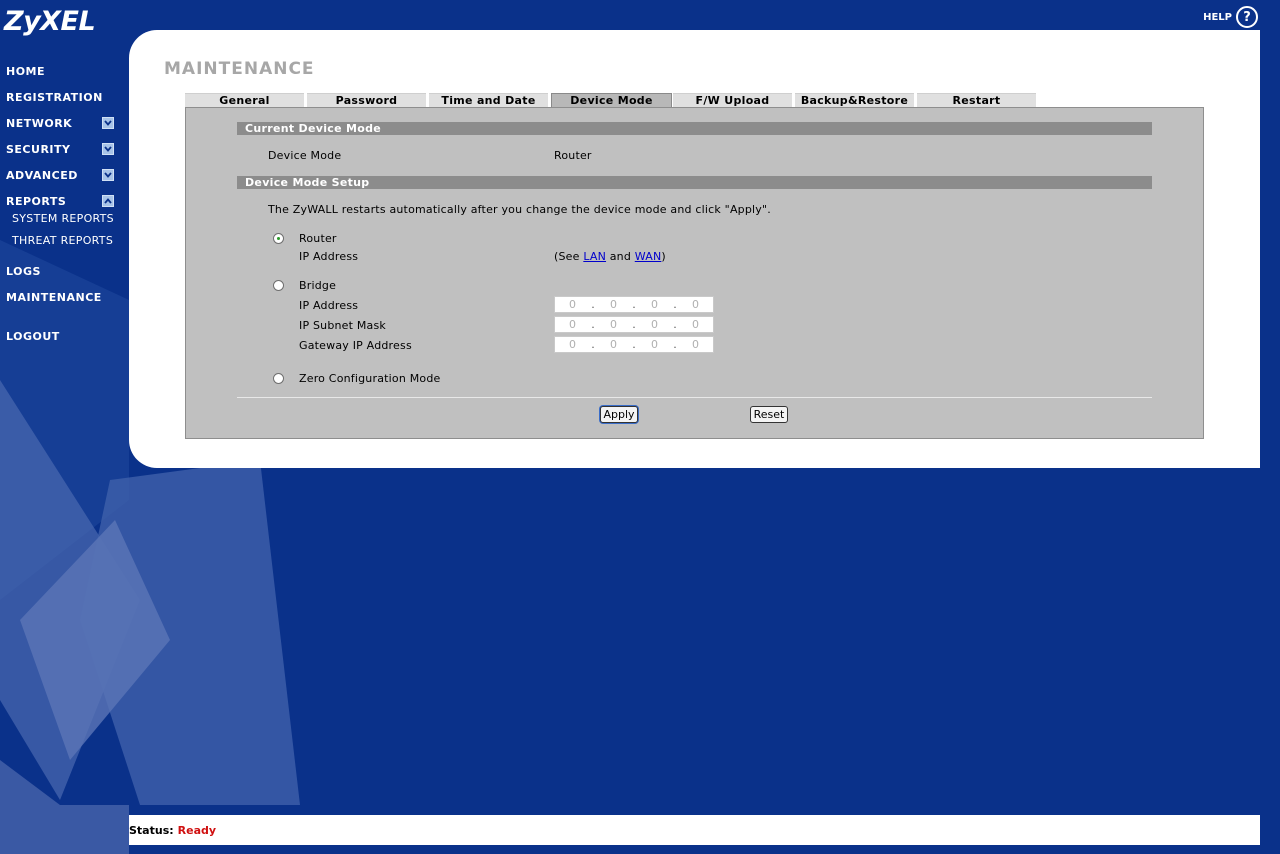 This screenshot has height=854, width=1280. I want to click on tab-backup-restore: Backup&Restore, so click(854, 100).